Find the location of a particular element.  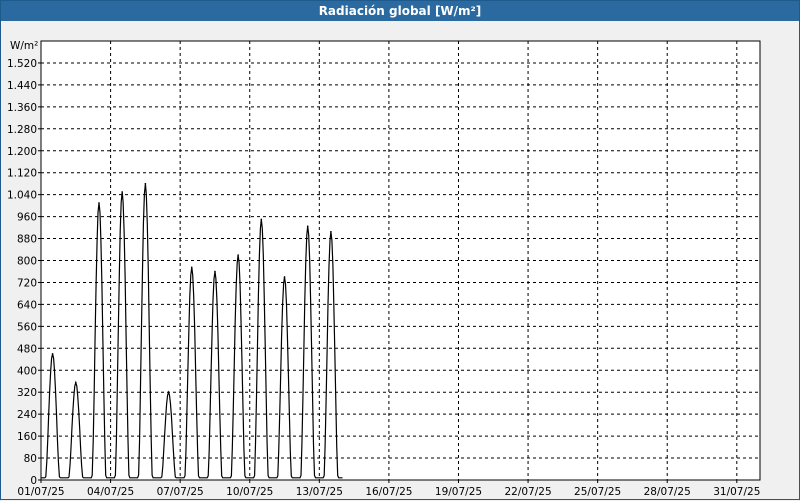

y-tick-label: 240 is located at coordinates (27, 415).